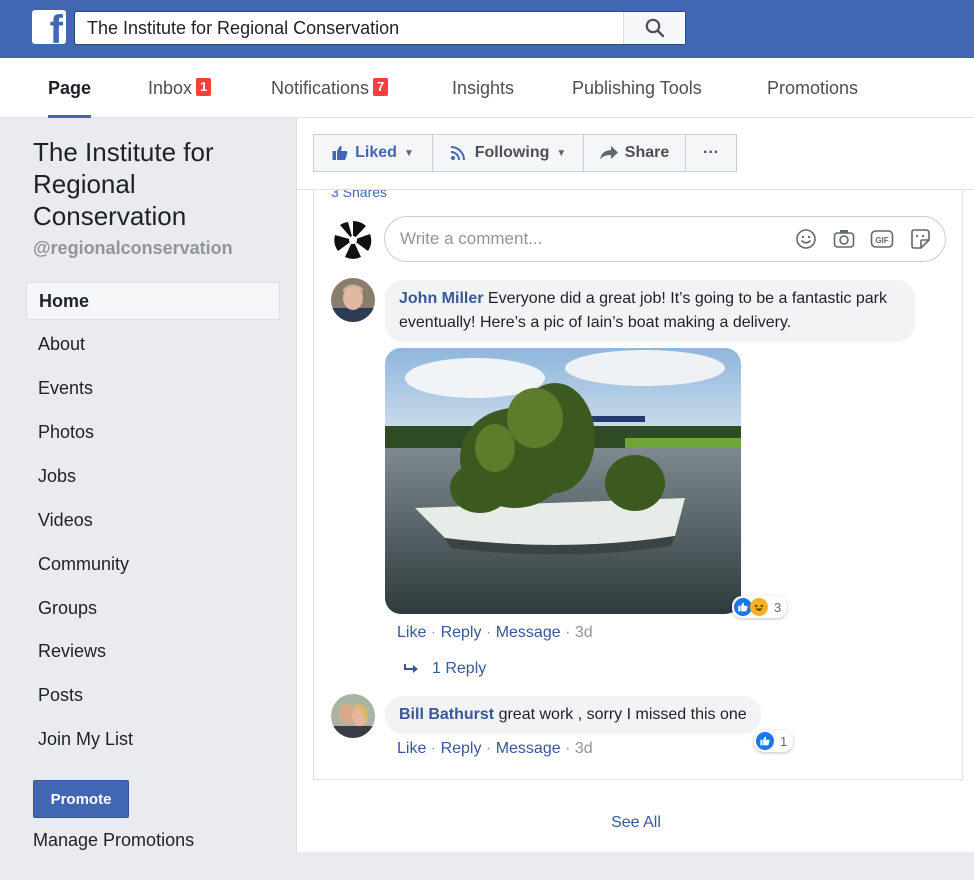  Describe the element at coordinates (153, 564) in the screenshot. I see `sidebar-item-community: Community` at that location.